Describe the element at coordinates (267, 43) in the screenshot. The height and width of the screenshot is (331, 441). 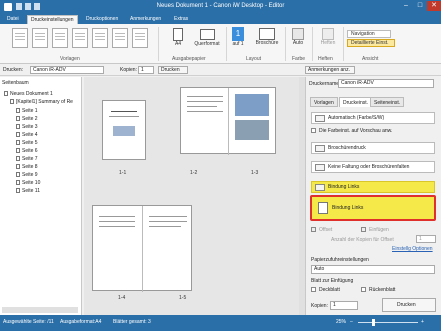
I see `booklet-label: Broschüre` at that location.